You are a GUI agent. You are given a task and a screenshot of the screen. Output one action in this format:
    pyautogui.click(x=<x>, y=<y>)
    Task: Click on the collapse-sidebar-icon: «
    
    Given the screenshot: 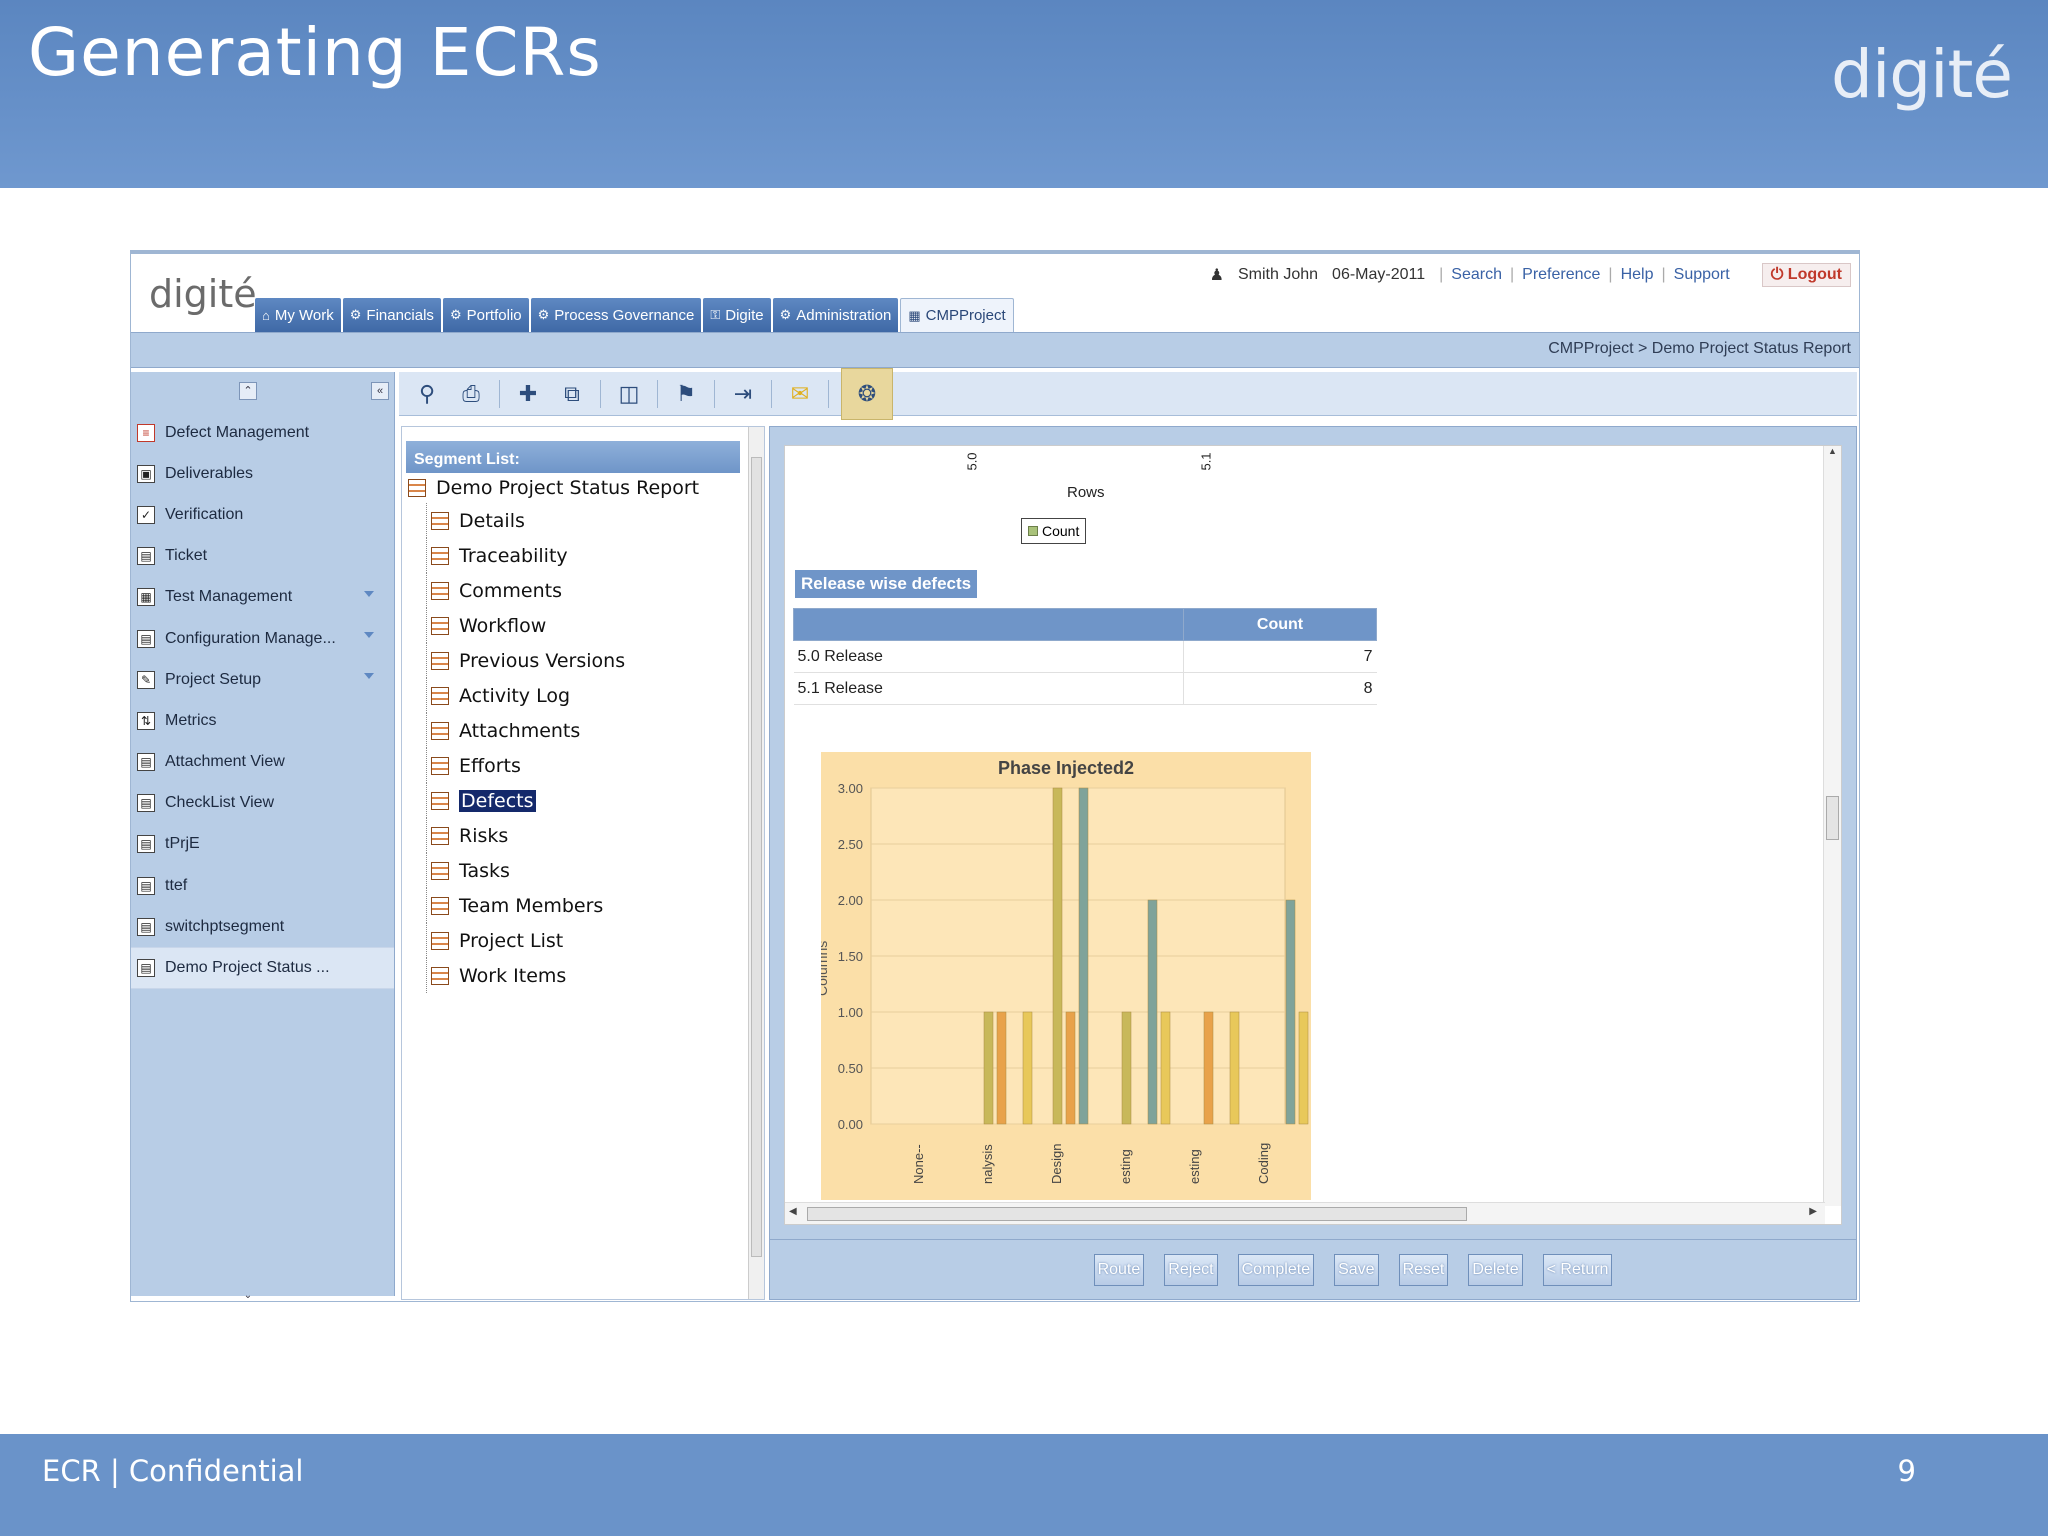 What is the action you would take?
    pyautogui.click(x=380, y=391)
    